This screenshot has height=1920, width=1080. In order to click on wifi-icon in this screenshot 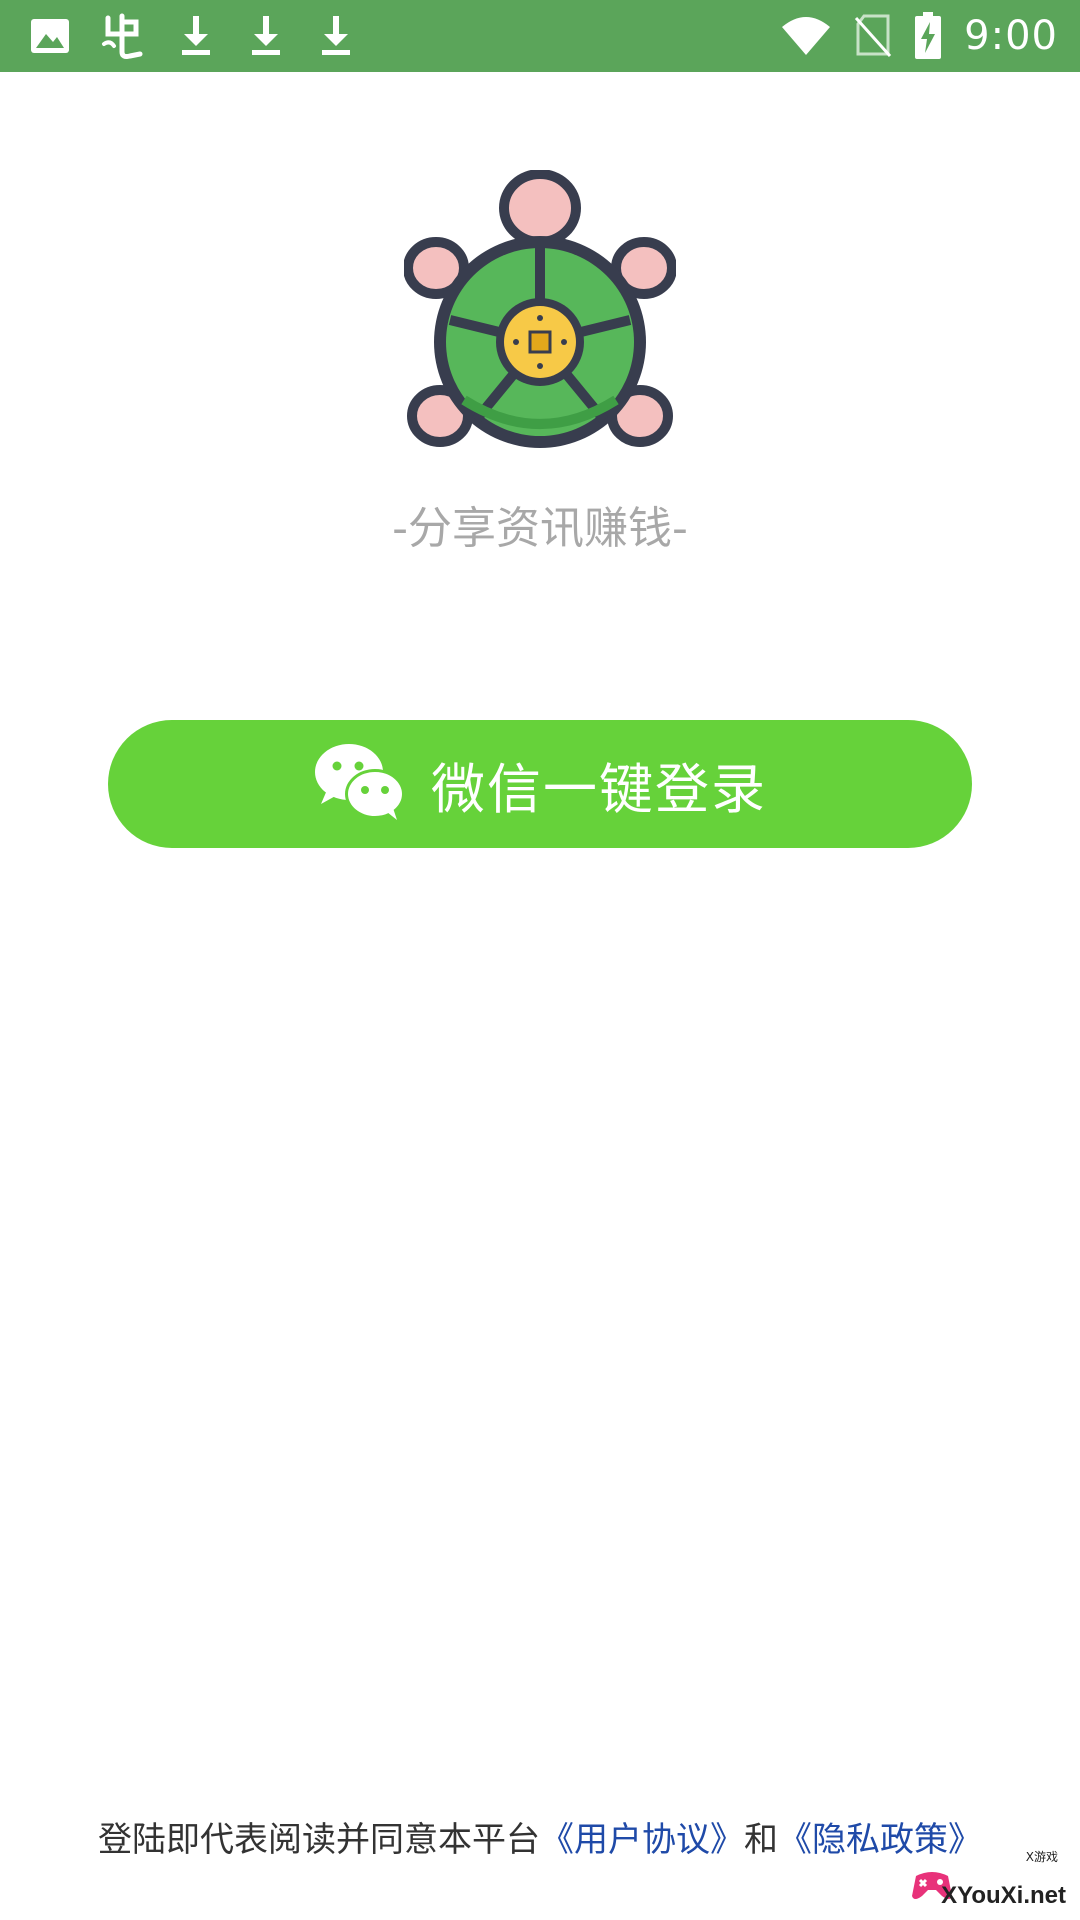, I will do `click(806, 36)`.